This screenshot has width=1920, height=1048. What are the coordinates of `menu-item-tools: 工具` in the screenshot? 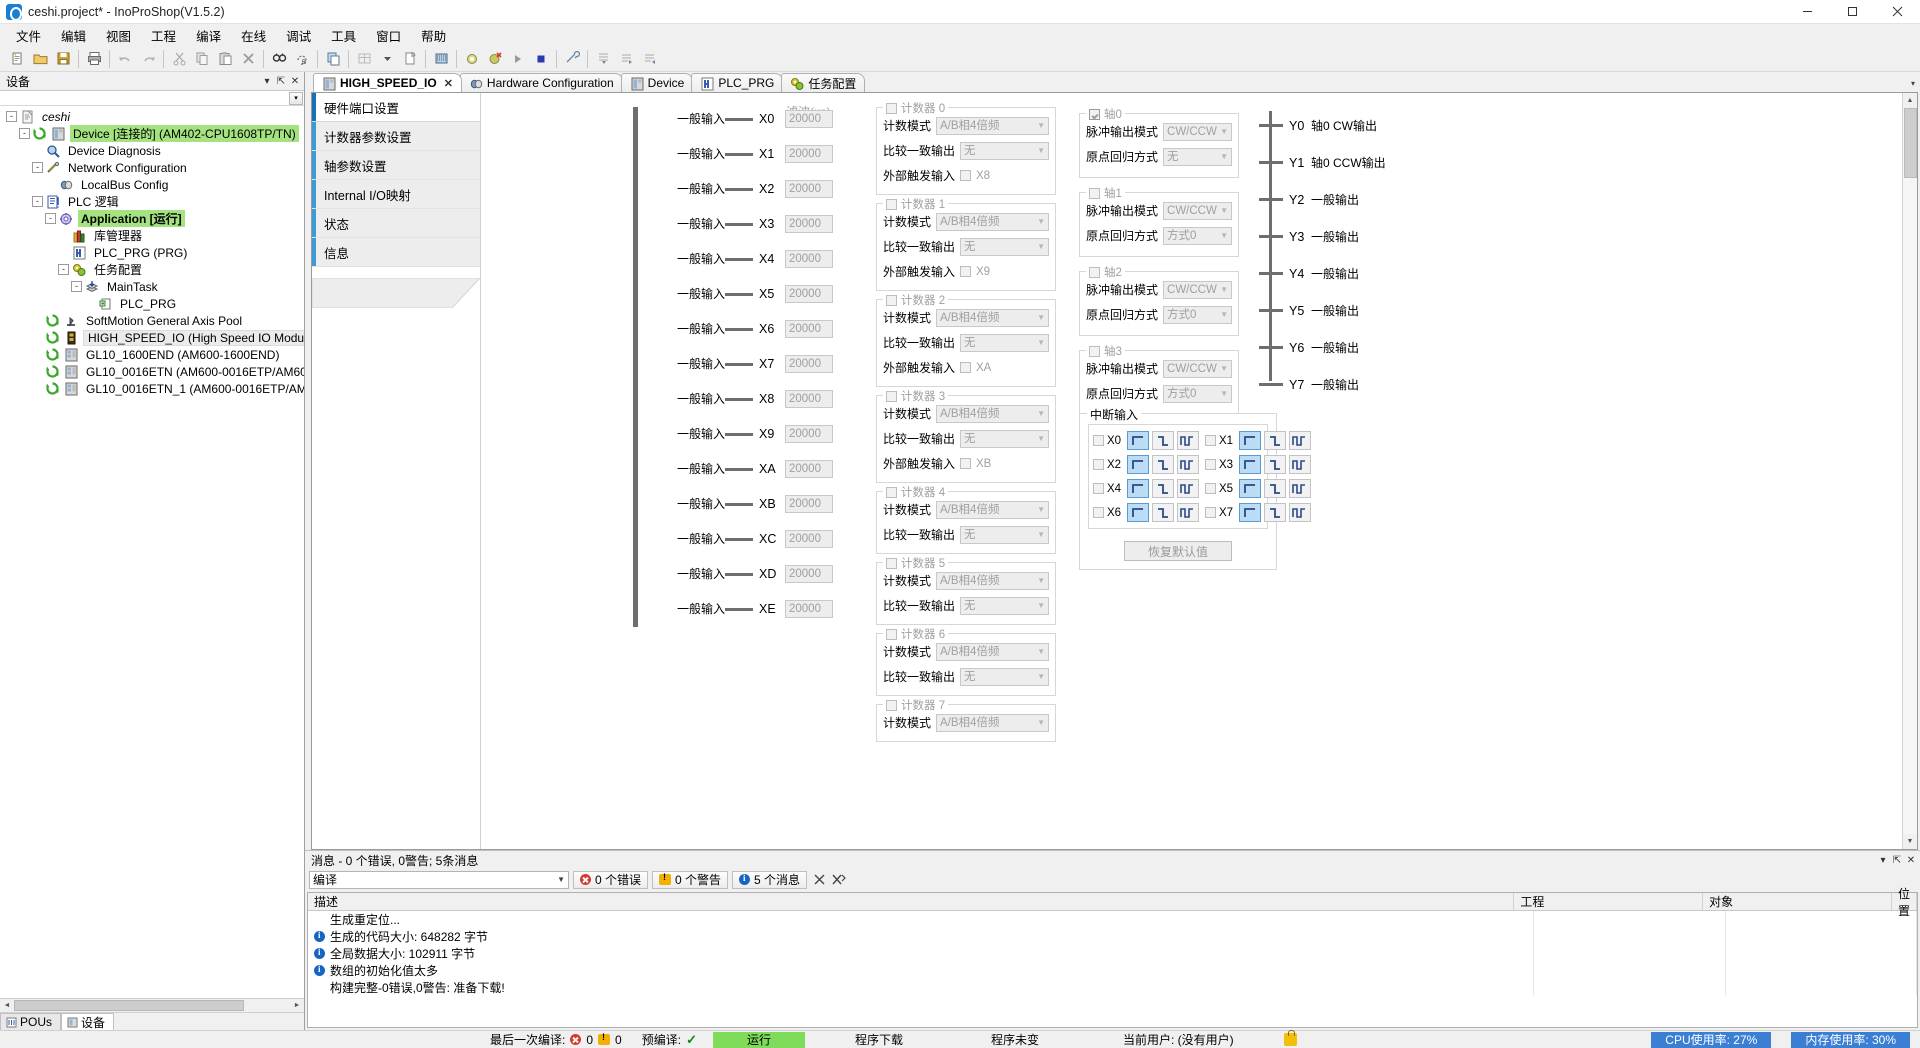 It's located at (343, 35).